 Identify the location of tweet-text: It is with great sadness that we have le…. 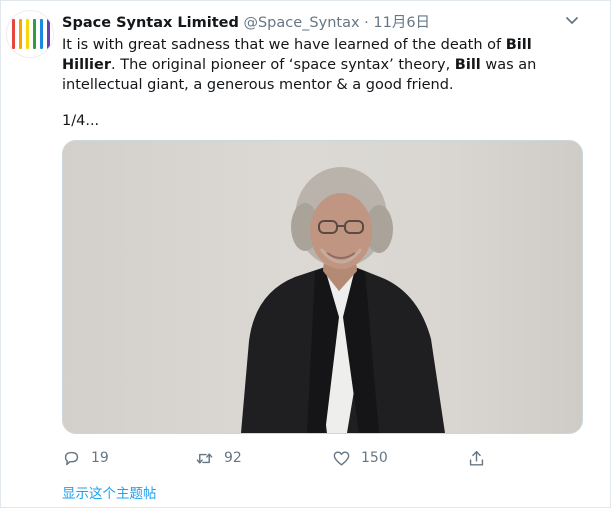
(322, 65).